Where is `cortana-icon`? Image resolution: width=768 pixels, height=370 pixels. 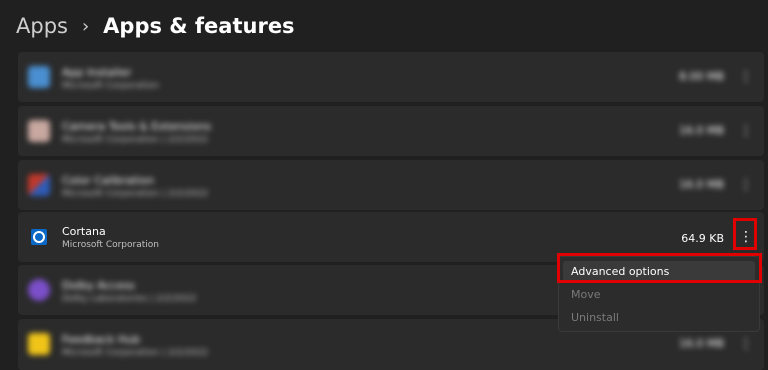 cortana-icon is located at coordinates (39, 237).